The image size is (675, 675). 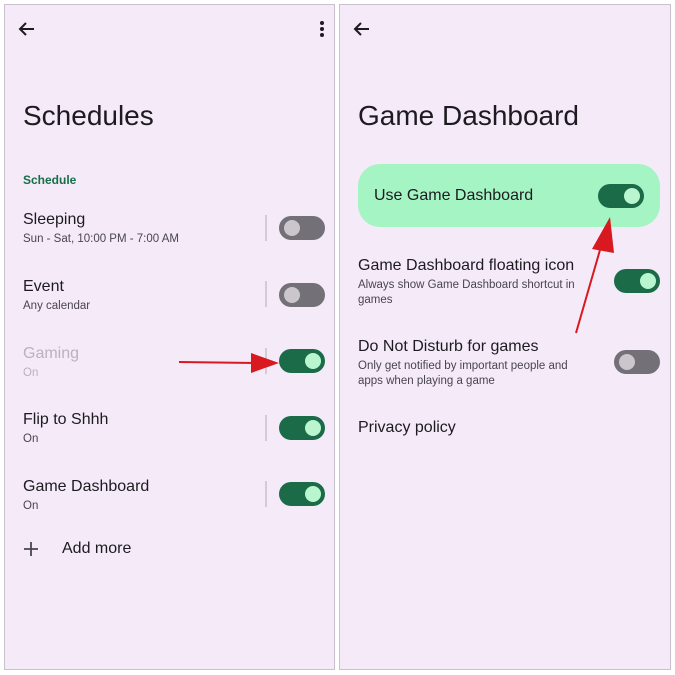 I want to click on sleeping-toggle, so click(x=302, y=228).